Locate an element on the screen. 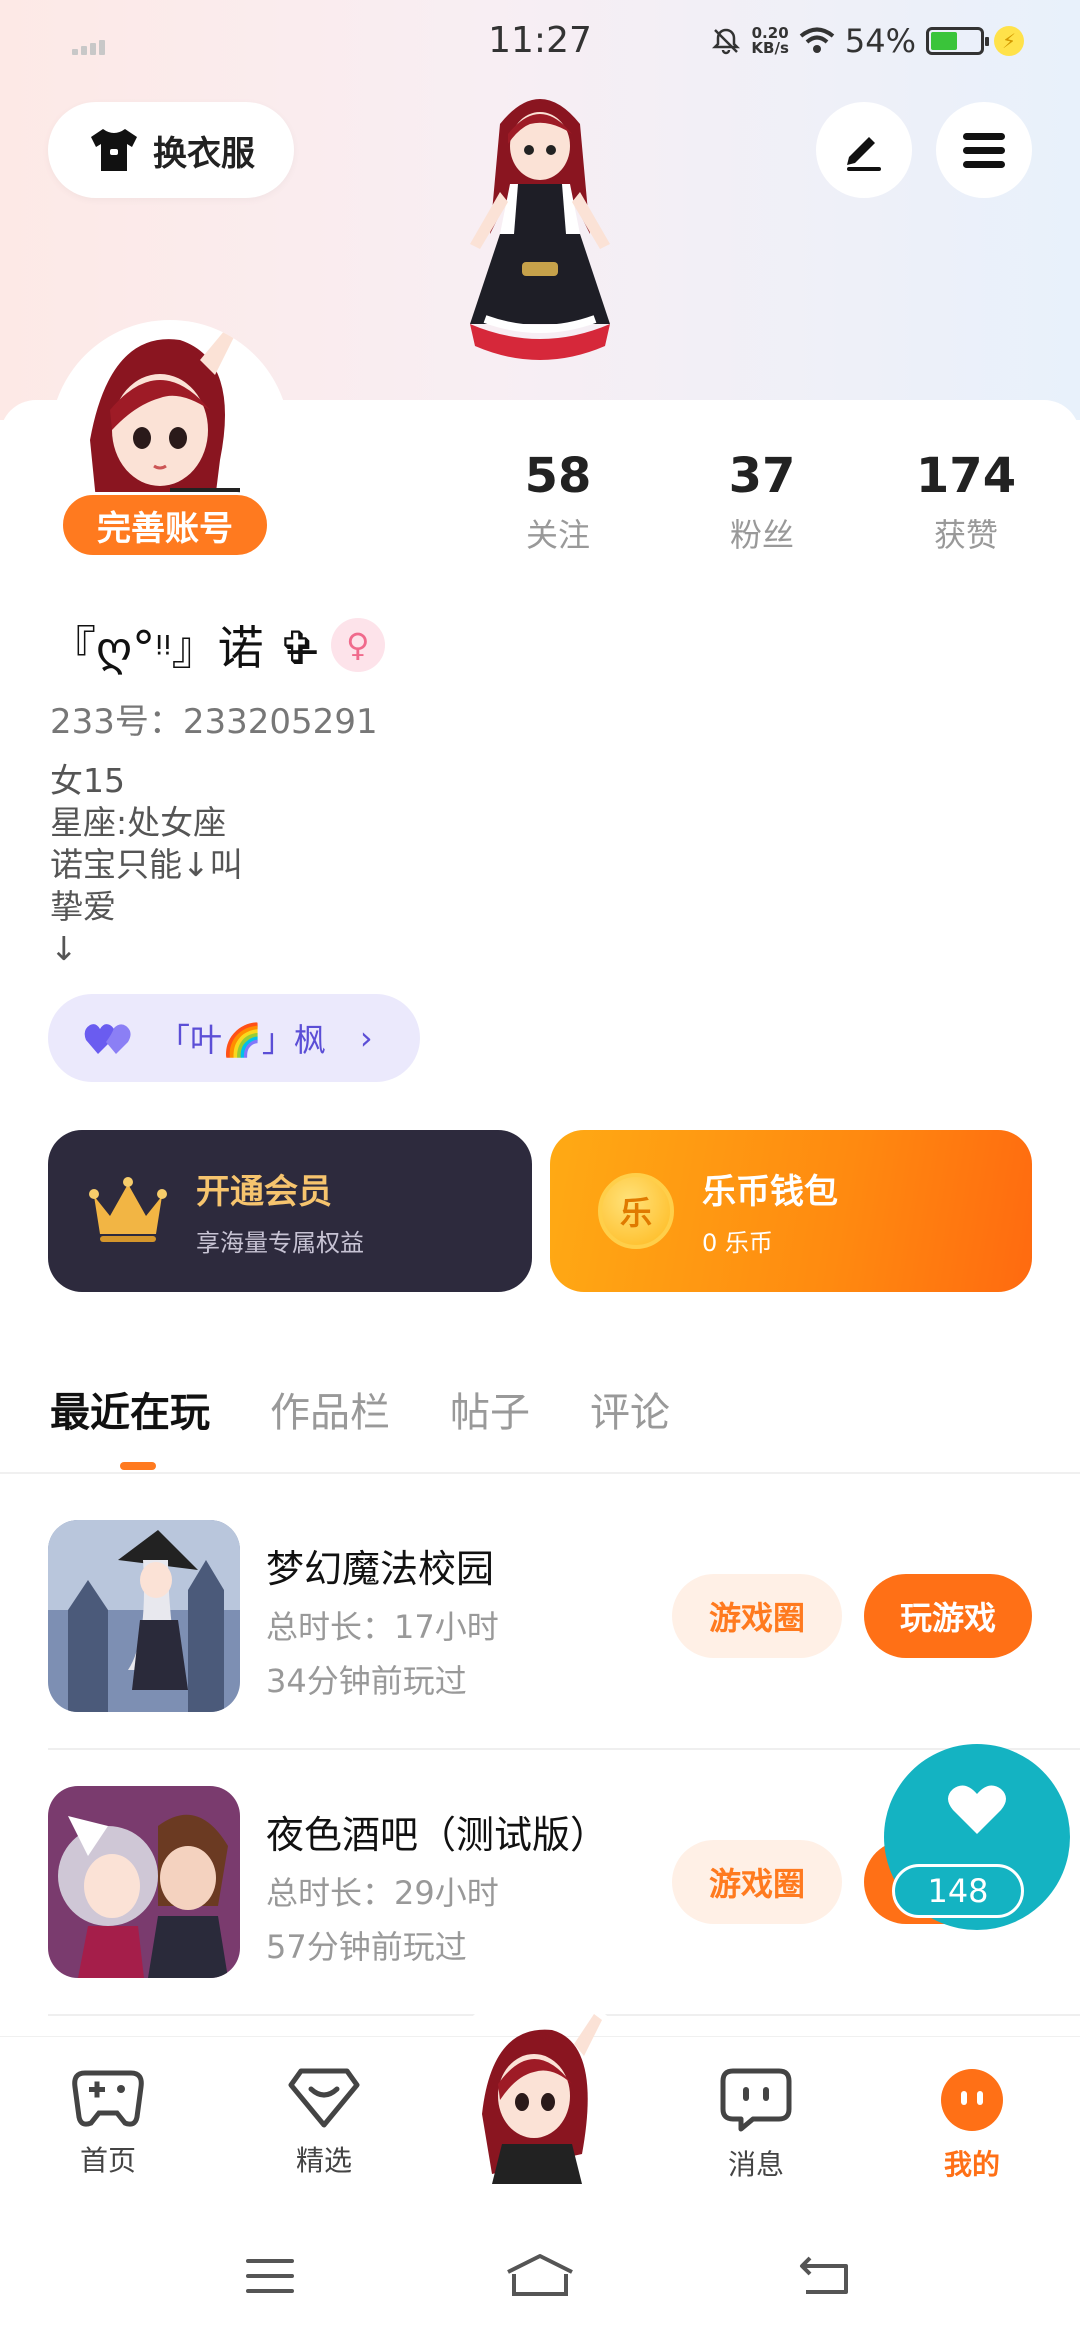  change-outfit-button: 换衣服 is located at coordinates (171, 150).